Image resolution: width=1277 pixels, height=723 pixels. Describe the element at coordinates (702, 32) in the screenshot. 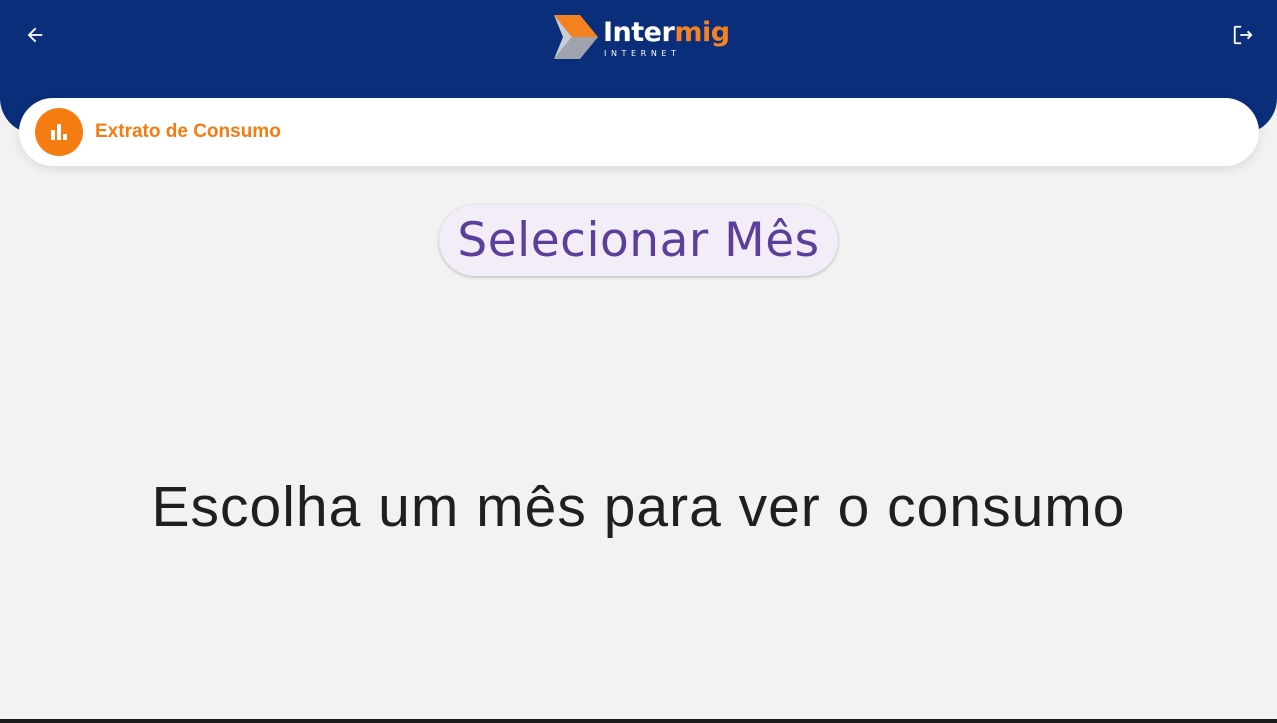

I see `logo-word-mig: mig` at that location.